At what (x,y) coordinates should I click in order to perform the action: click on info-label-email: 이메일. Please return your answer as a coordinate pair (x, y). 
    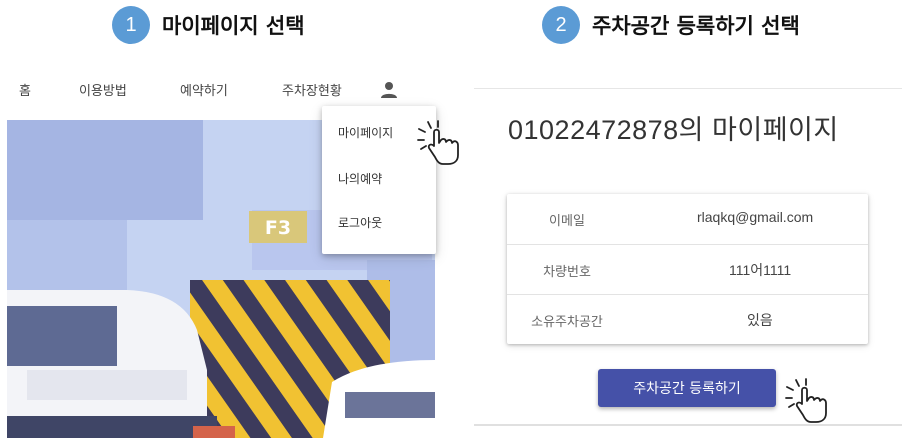
    Looking at the image, I should click on (567, 221).